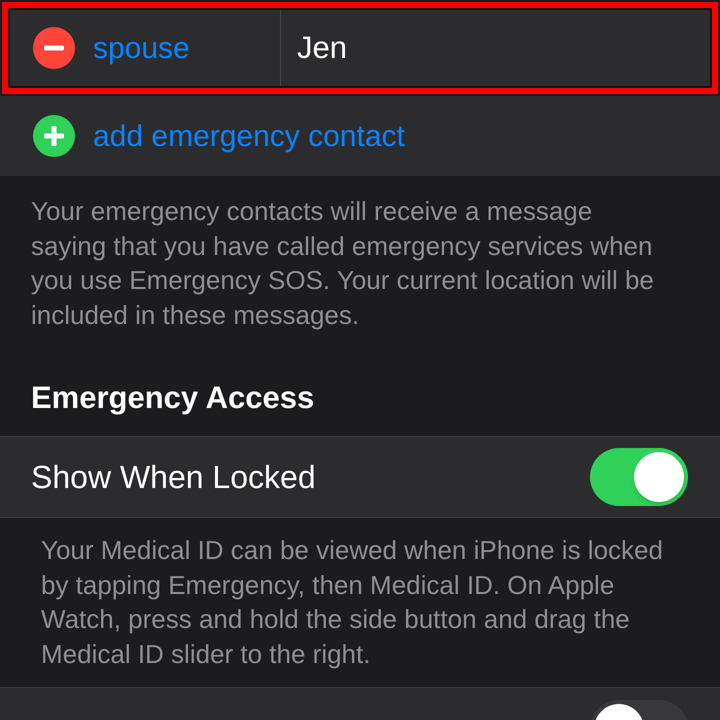 This screenshot has height=720, width=720. Describe the element at coordinates (54, 48) in the screenshot. I see `minus-circle-icon` at that location.